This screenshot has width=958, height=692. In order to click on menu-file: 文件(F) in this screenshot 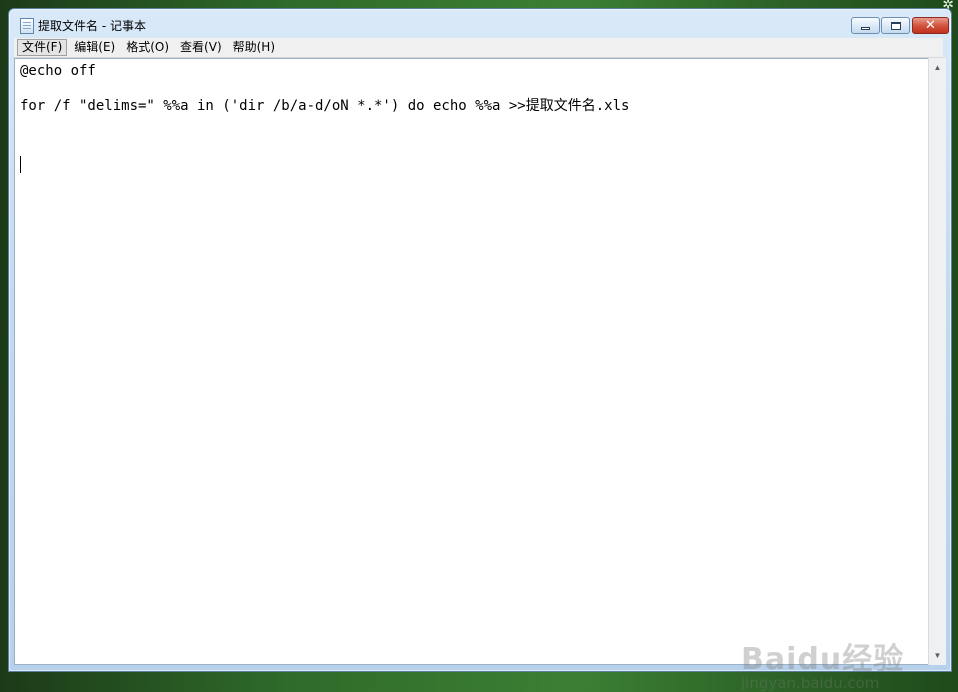, I will do `click(42, 47)`.